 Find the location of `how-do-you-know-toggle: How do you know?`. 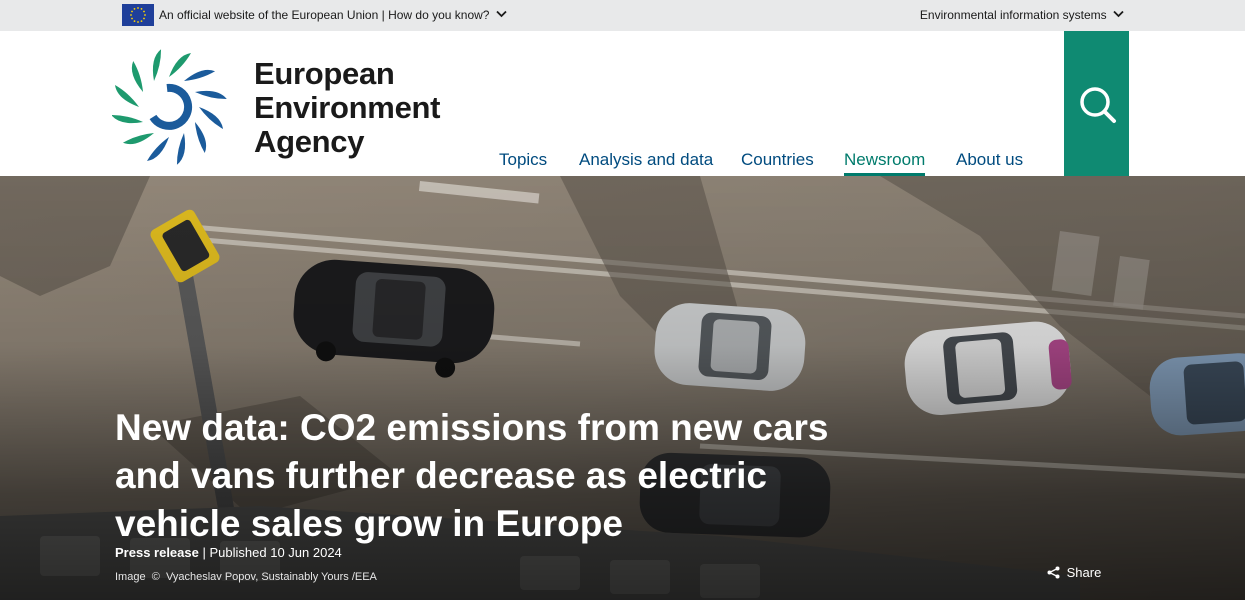

how-do-you-know-toggle: How do you know? is located at coordinates (447, 15).